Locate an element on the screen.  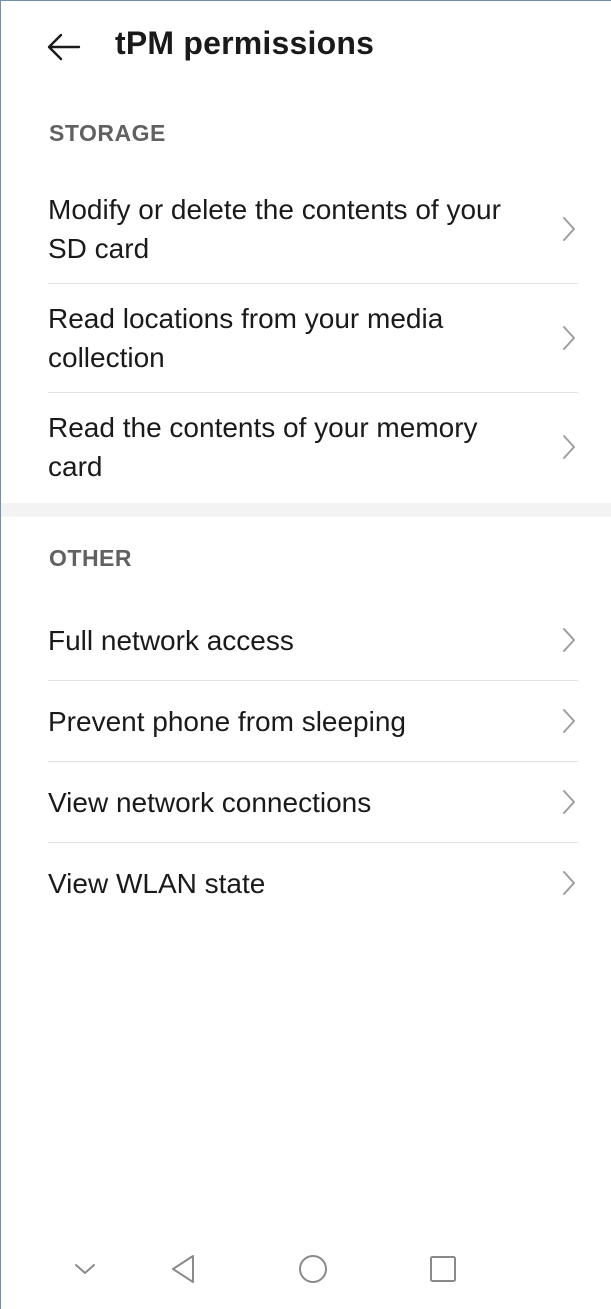
recents-square-icon is located at coordinates (443, 1269).